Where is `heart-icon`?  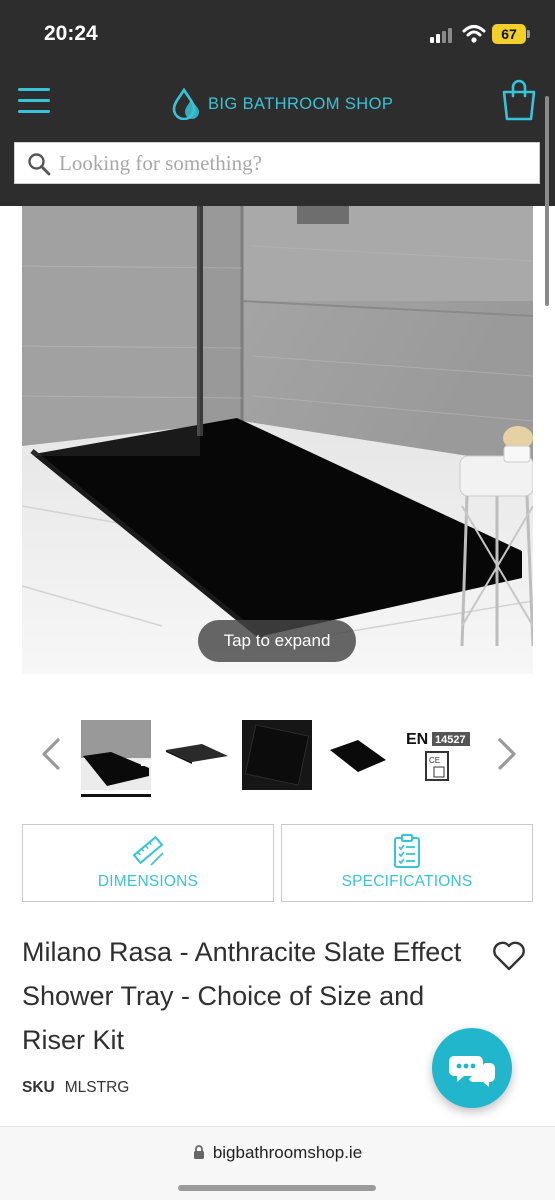
heart-icon is located at coordinates (509, 956).